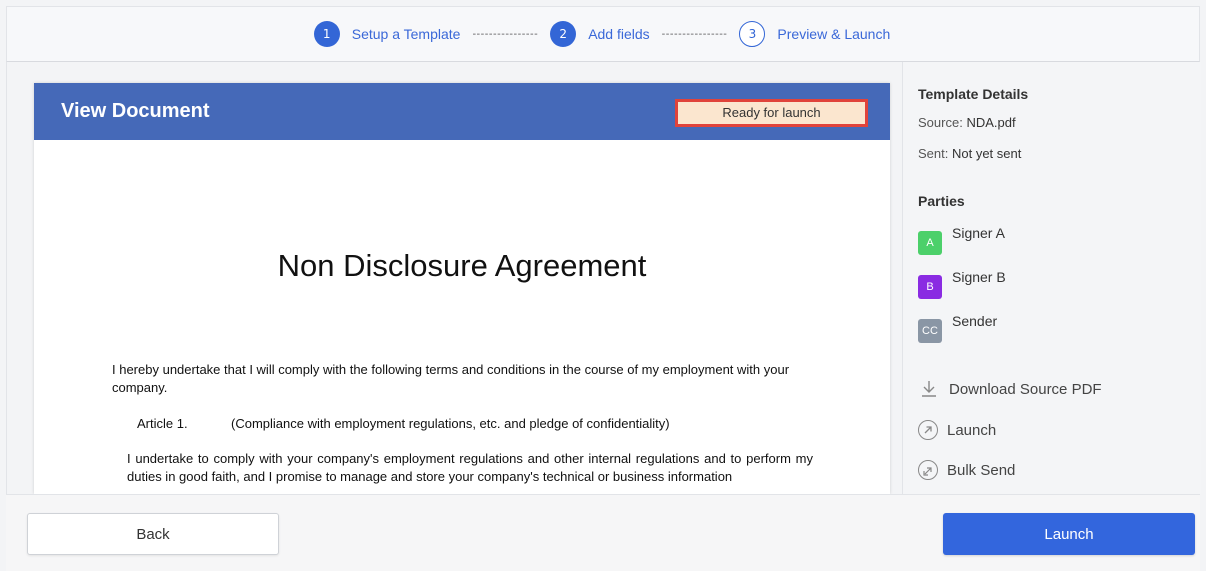  Describe the element at coordinates (986, 153) in the screenshot. I see `sent-value: Not yet sent` at that location.